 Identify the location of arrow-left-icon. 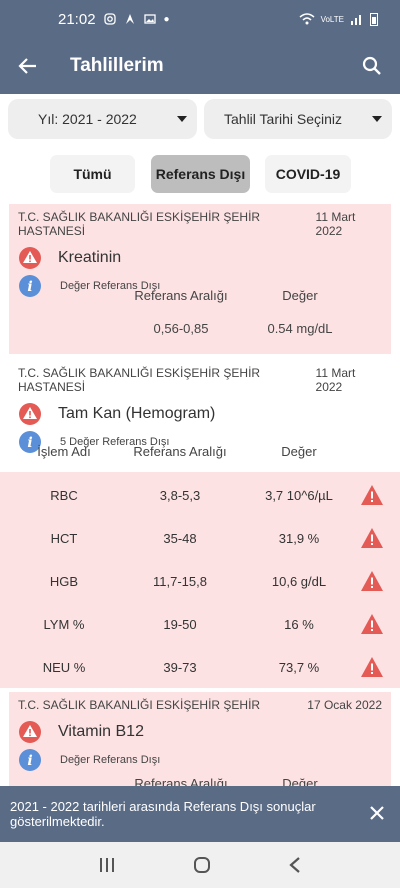
(27, 66).